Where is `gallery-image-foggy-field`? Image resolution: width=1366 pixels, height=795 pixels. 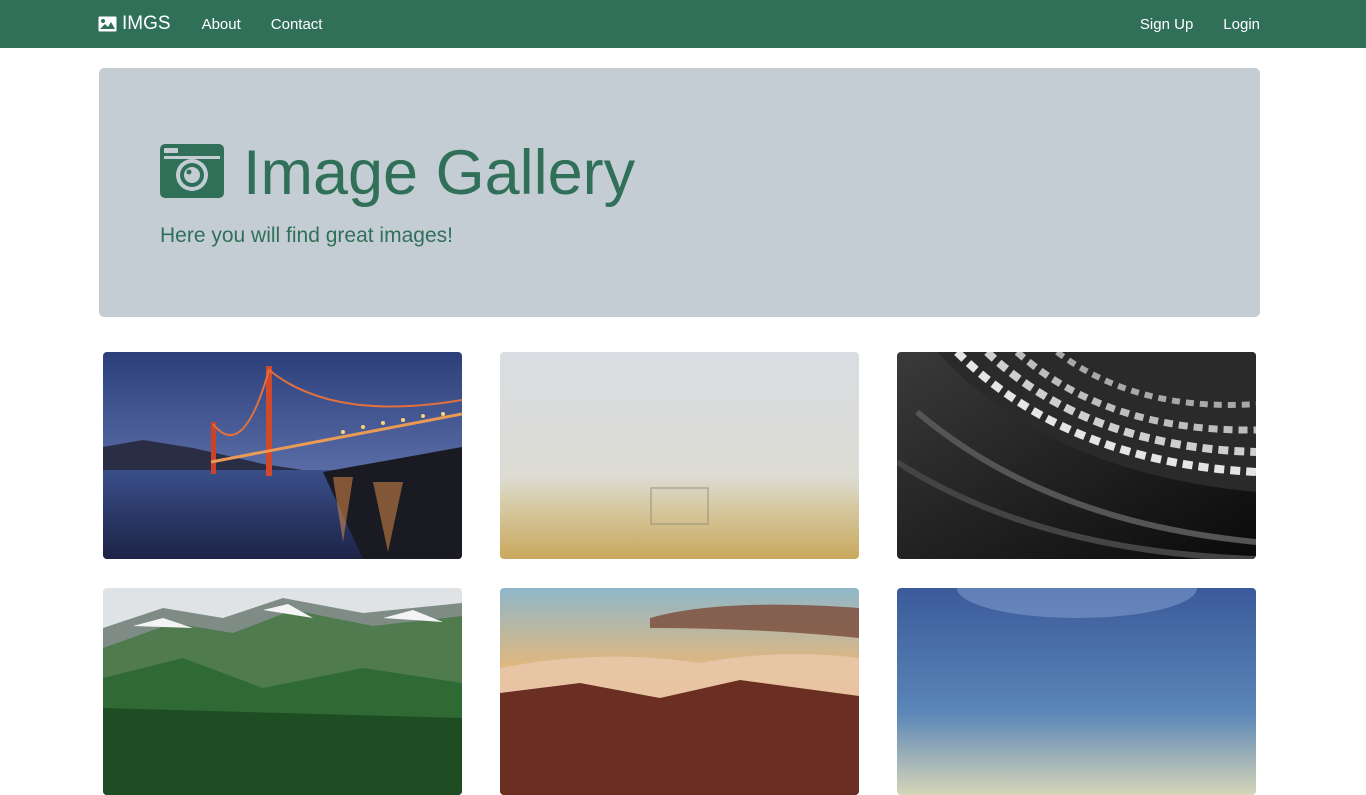 gallery-image-foggy-field is located at coordinates (679, 455).